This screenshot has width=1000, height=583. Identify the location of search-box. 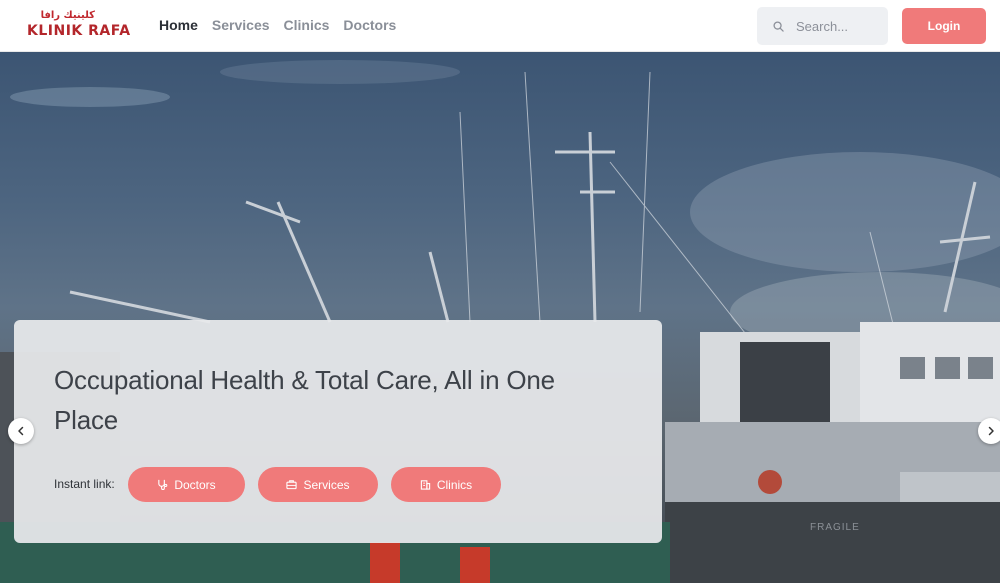
(822, 26).